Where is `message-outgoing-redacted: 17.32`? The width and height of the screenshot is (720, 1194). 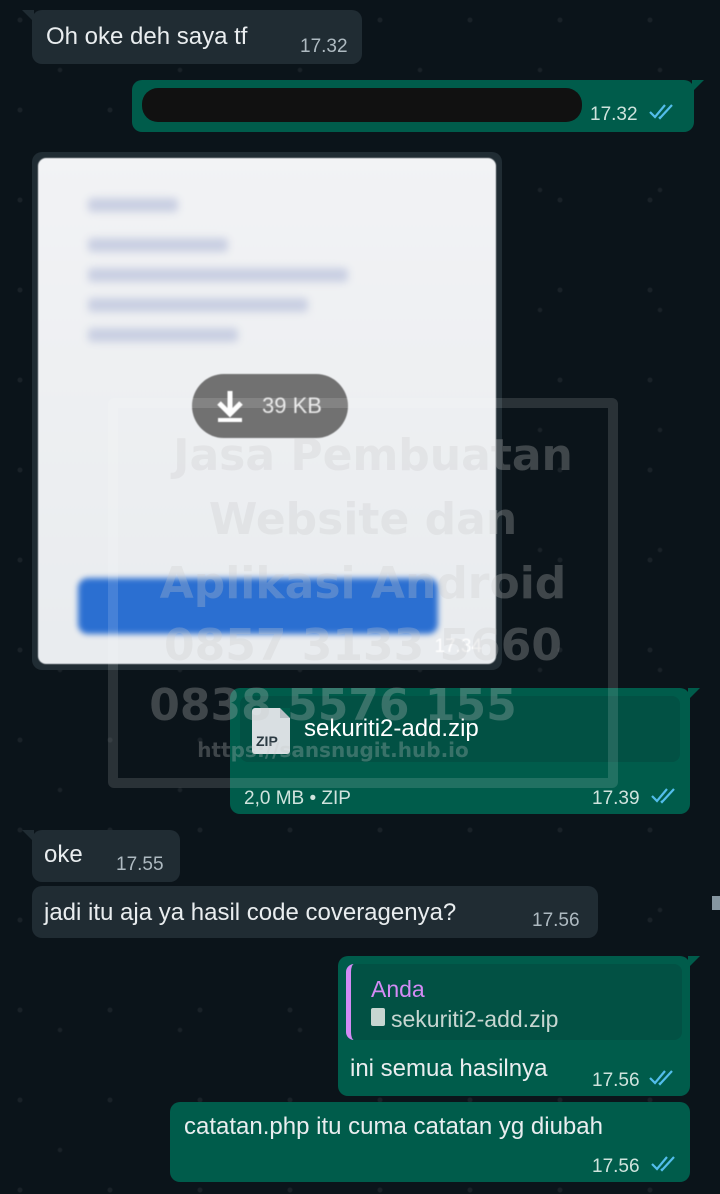 message-outgoing-redacted: 17.32 is located at coordinates (418, 106).